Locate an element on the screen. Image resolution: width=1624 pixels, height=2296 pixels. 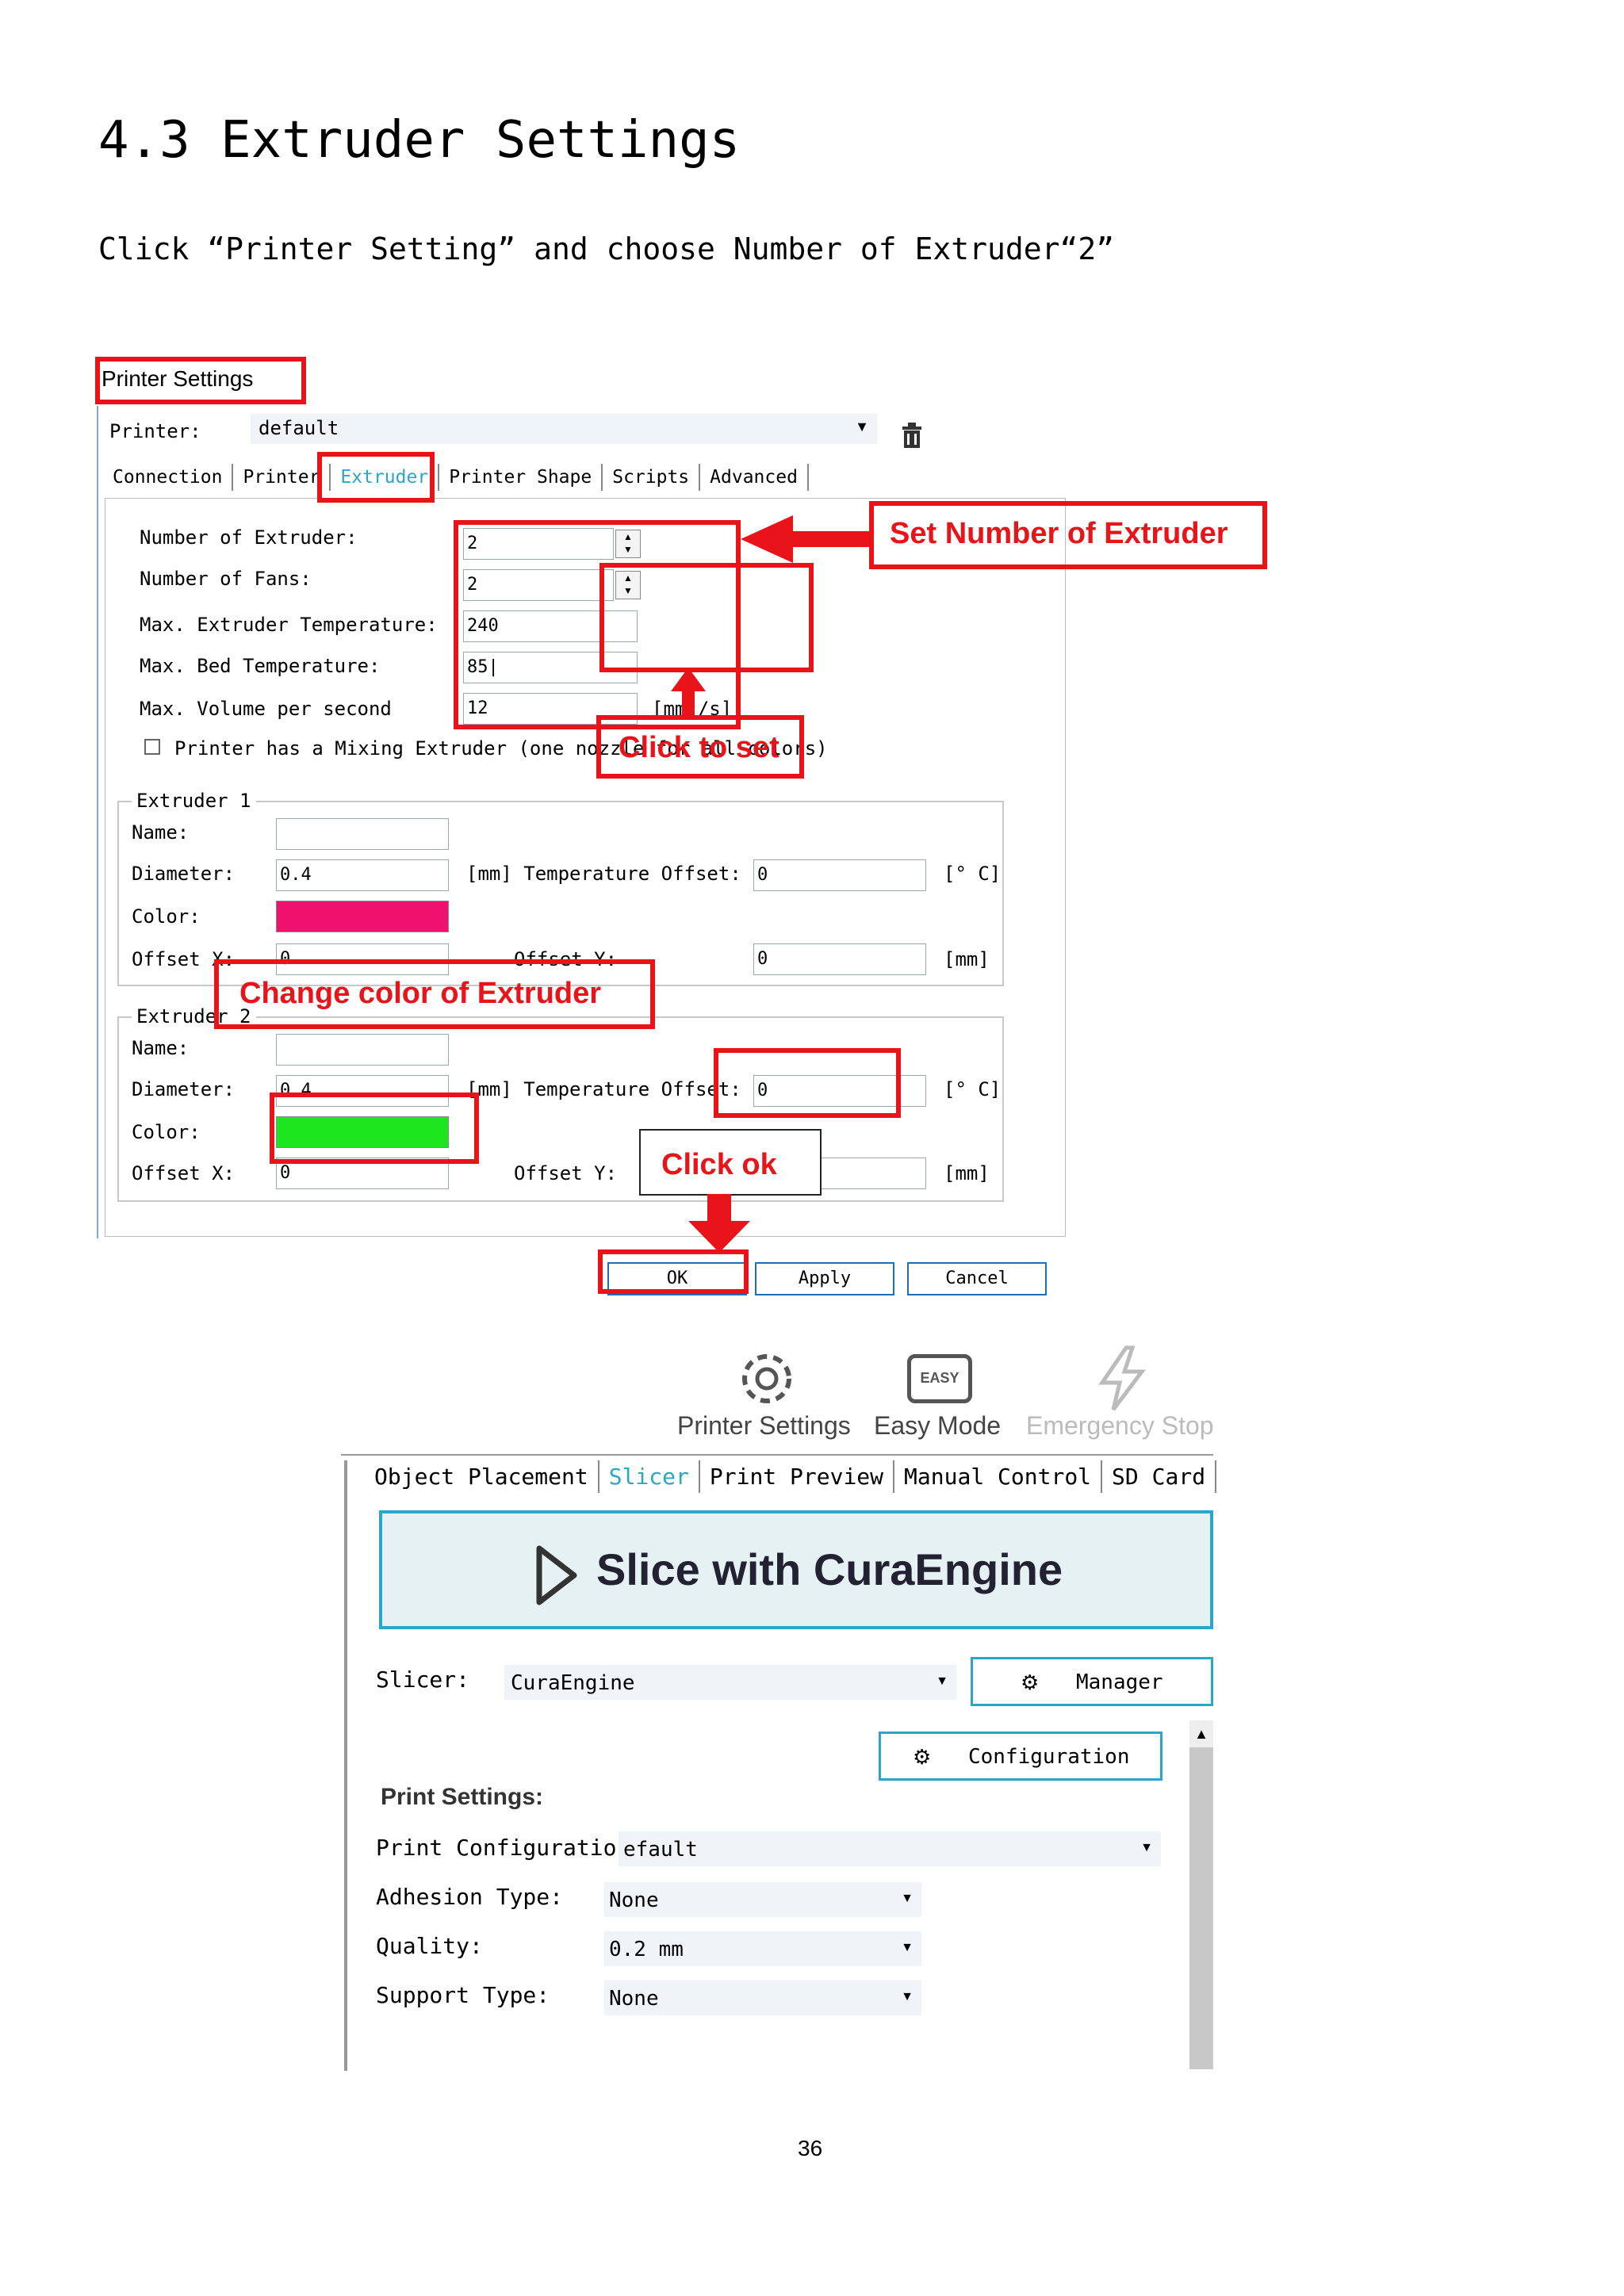
adhesion-select: None ▼ is located at coordinates (762, 1900).